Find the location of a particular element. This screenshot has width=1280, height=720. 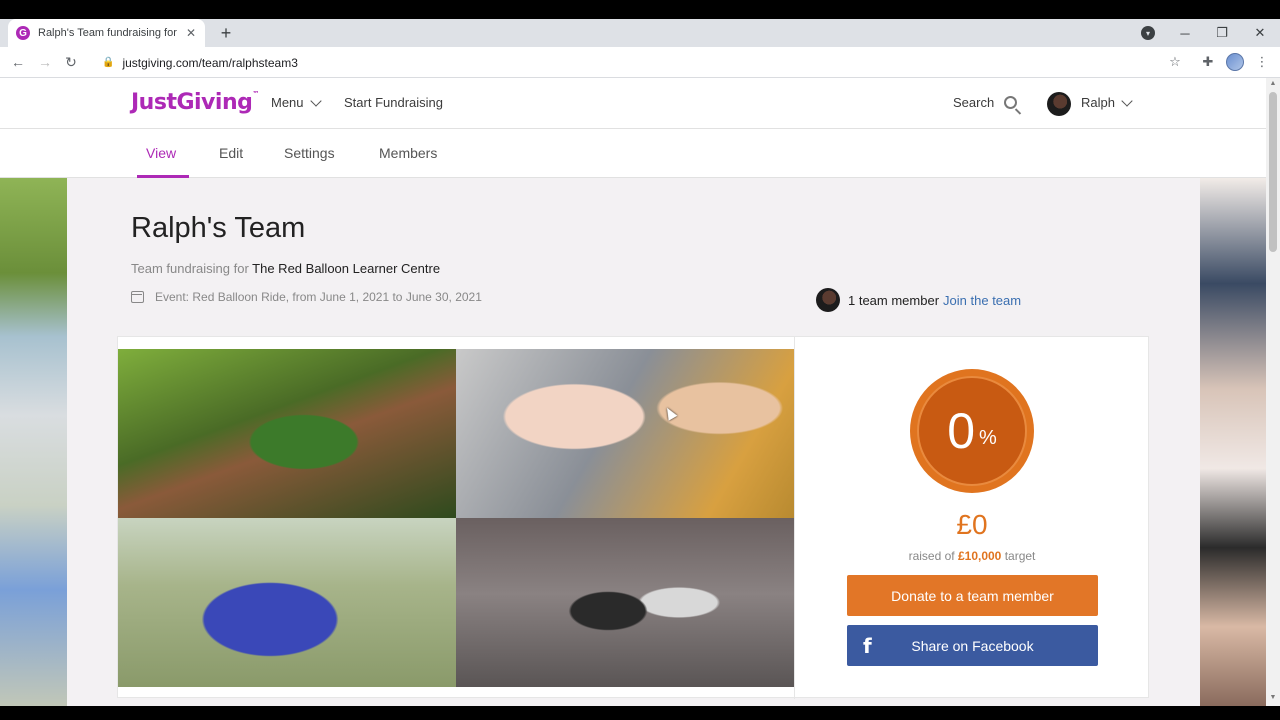

progress-inner: 0 % is located at coordinates (972, 431).